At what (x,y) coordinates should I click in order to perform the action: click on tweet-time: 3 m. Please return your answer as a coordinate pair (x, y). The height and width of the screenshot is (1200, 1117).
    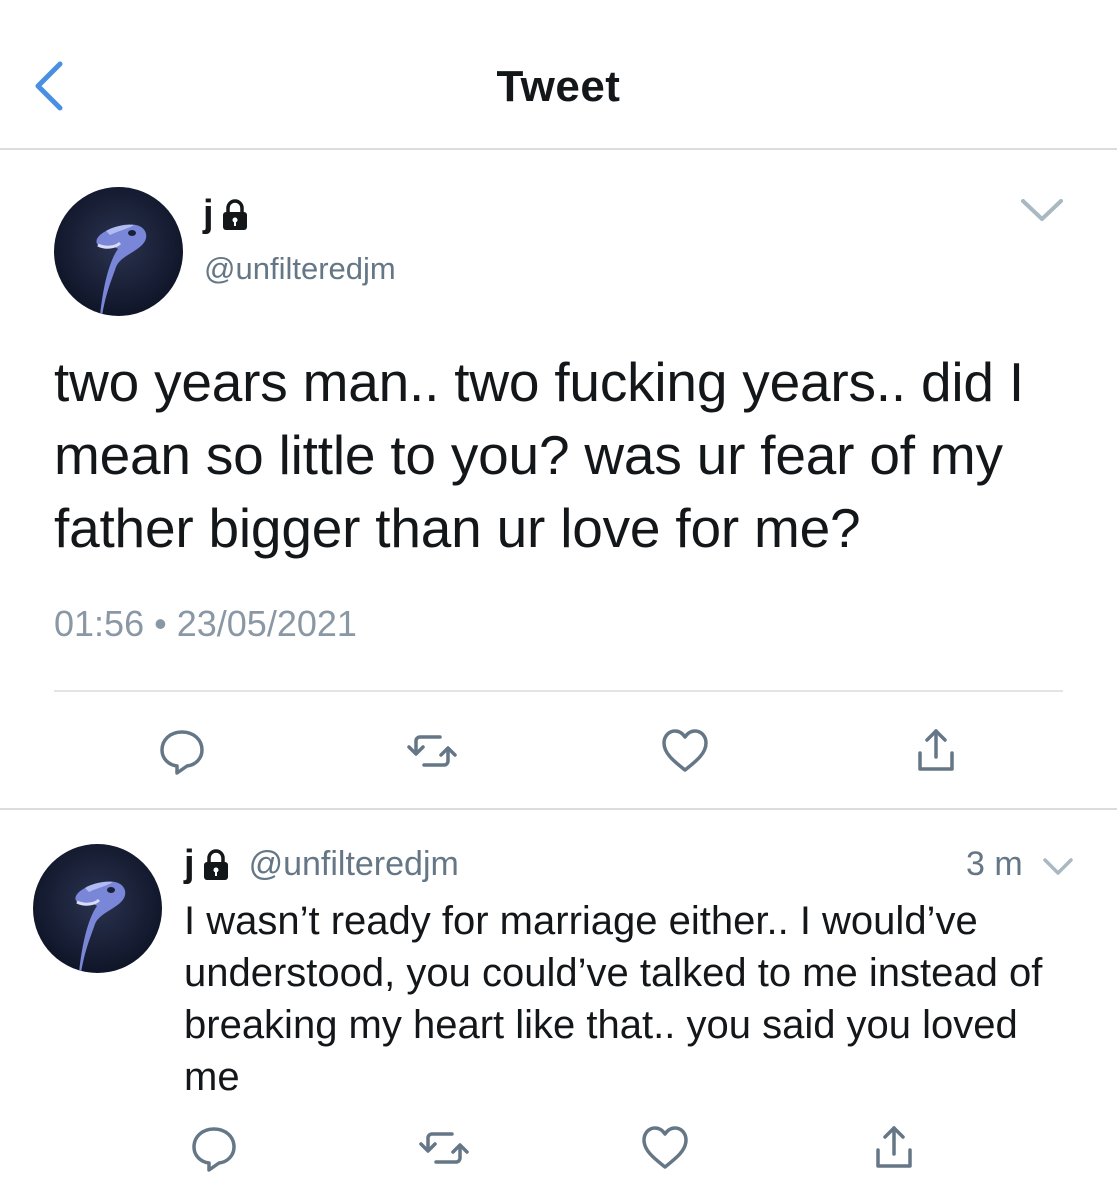
    Looking at the image, I should click on (994, 864).